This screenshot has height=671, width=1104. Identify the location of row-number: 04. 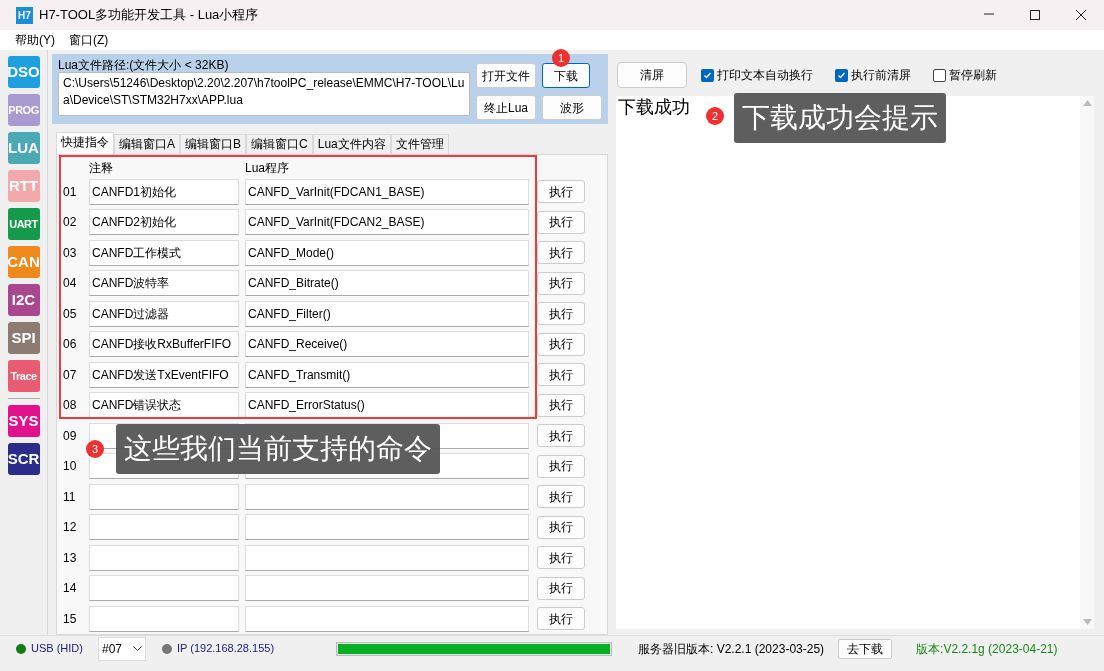
(70, 284).